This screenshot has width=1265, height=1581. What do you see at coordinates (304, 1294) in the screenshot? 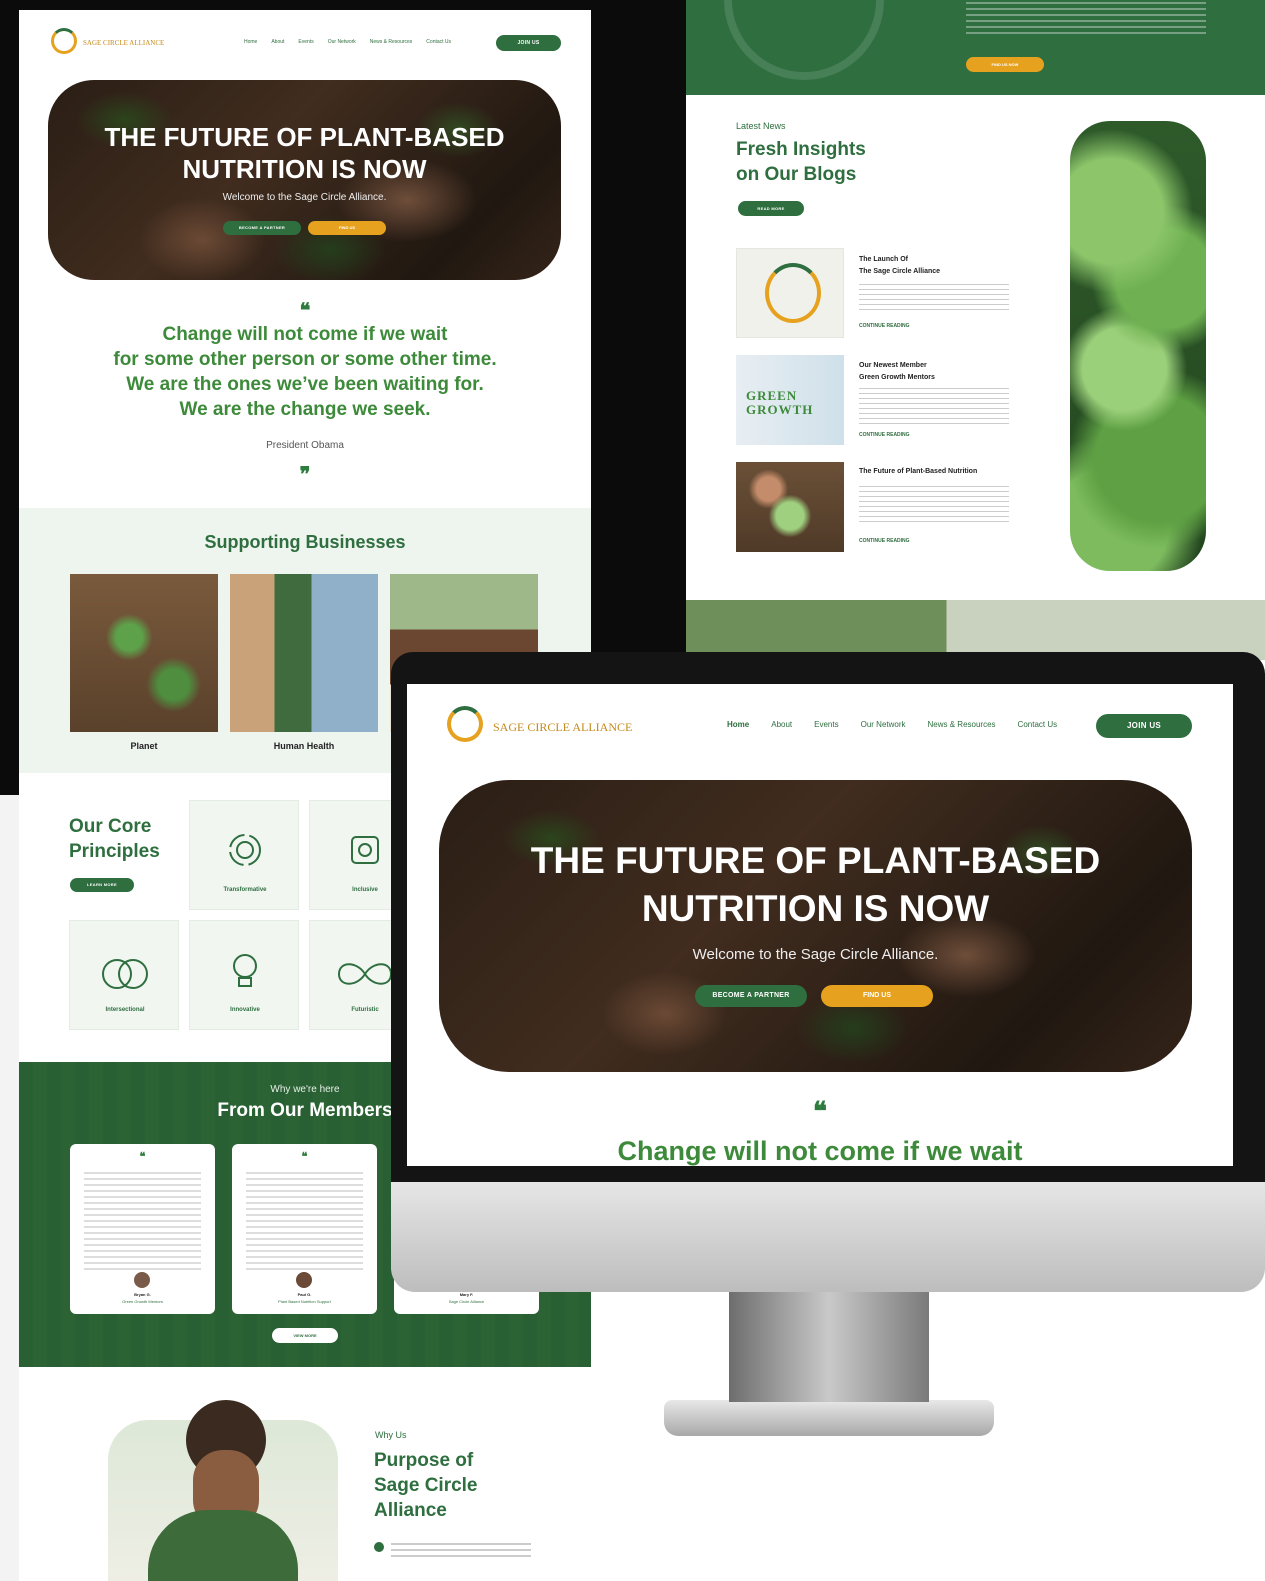
I see `member-name: Paul G.` at bounding box center [304, 1294].